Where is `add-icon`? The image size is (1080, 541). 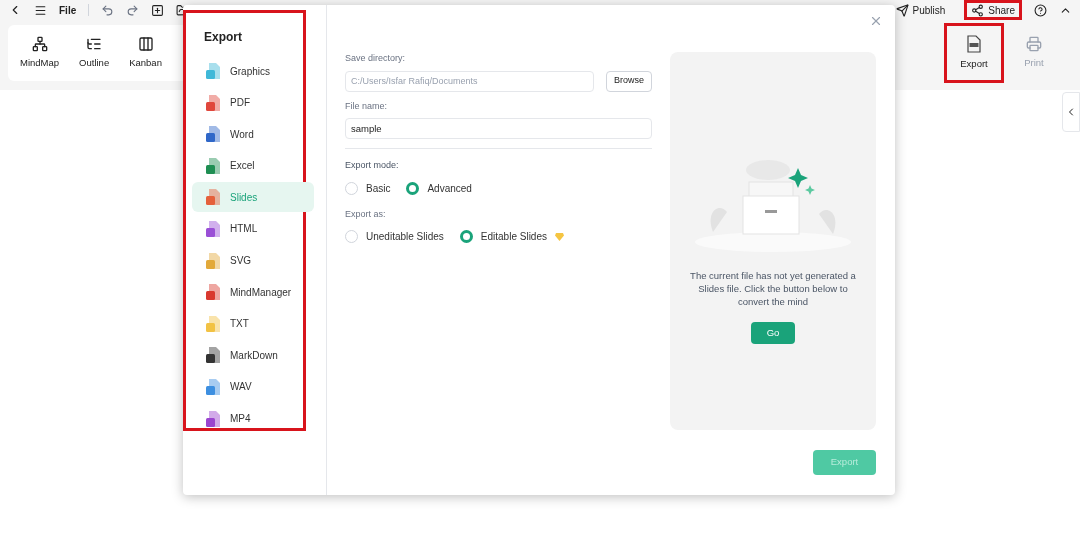
add-icon is located at coordinates (158, 10).